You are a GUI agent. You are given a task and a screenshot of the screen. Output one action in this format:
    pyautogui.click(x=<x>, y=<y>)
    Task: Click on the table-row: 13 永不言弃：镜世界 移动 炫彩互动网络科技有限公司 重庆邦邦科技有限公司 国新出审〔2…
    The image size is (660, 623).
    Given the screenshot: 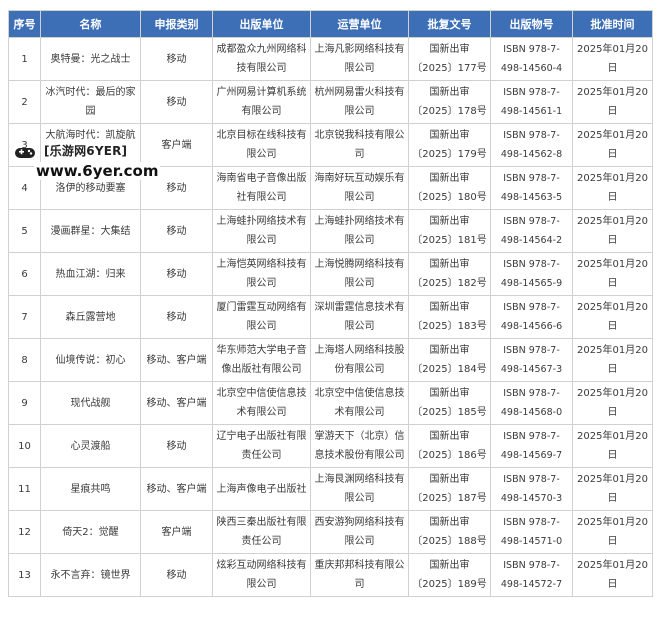 What is the action you would take?
    pyautogui.click(x=330, y=575)
    